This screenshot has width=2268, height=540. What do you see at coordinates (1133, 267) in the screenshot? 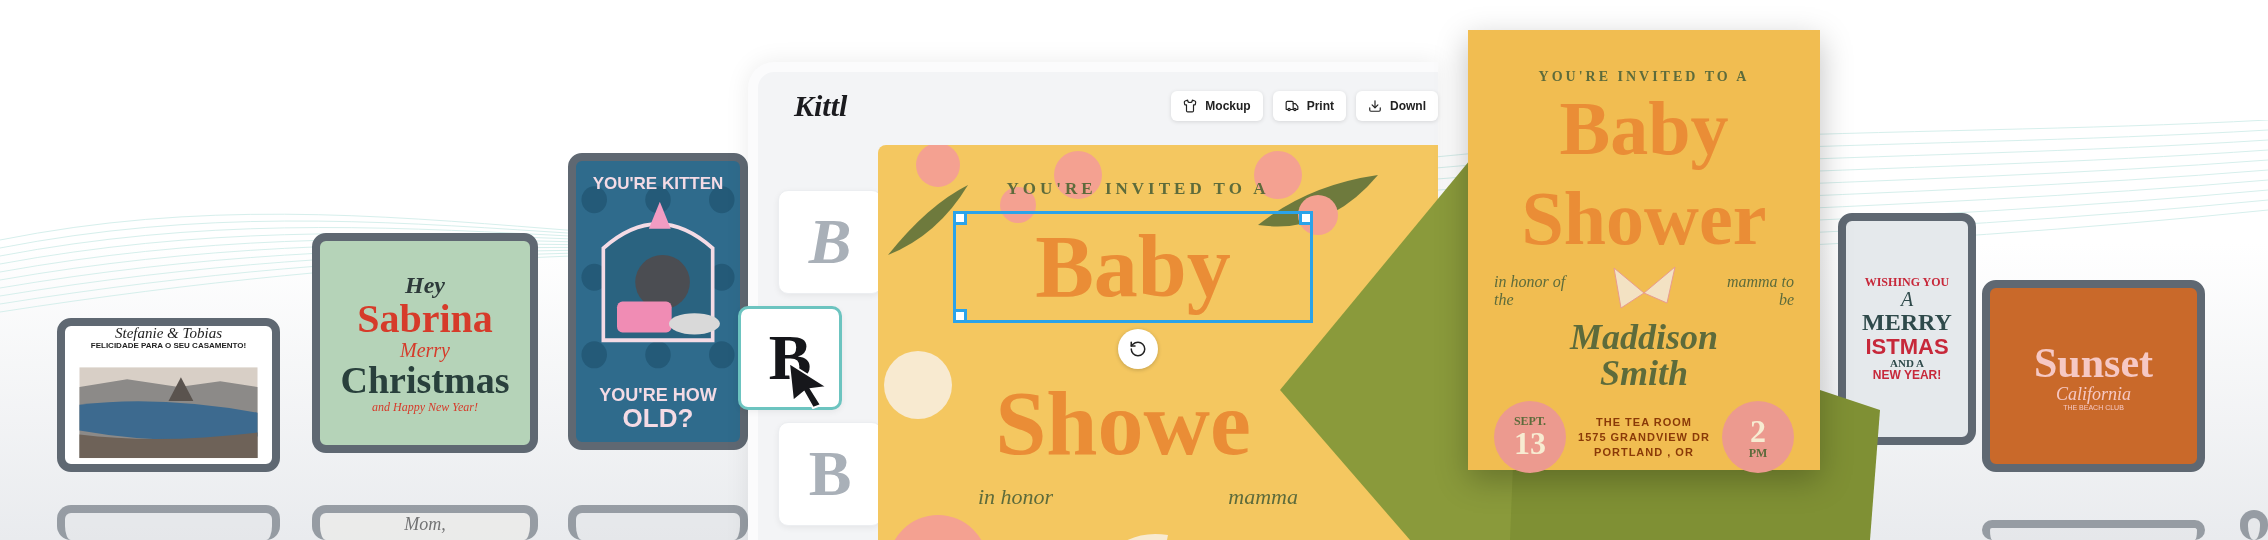
I see `design-title: Baby` at bounding box center [1133, 267].